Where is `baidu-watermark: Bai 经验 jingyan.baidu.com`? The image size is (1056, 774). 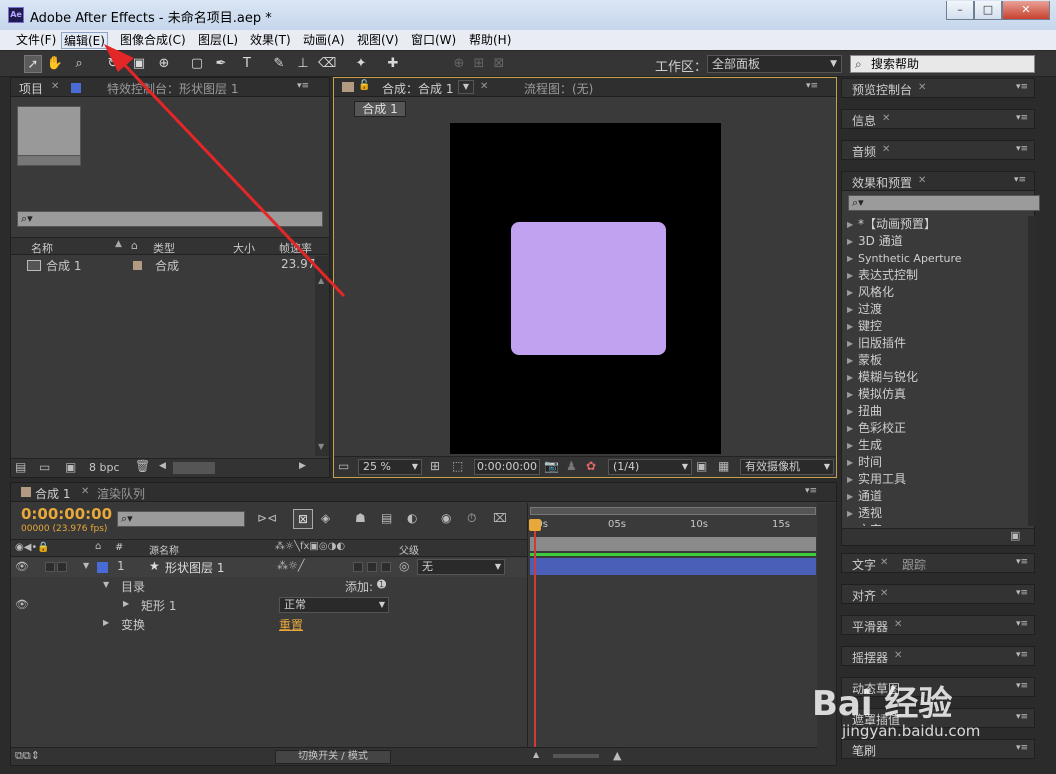 baidu-watermark: Bai 经验 jingyan.baidu.com is located at coordinates (915, 723).